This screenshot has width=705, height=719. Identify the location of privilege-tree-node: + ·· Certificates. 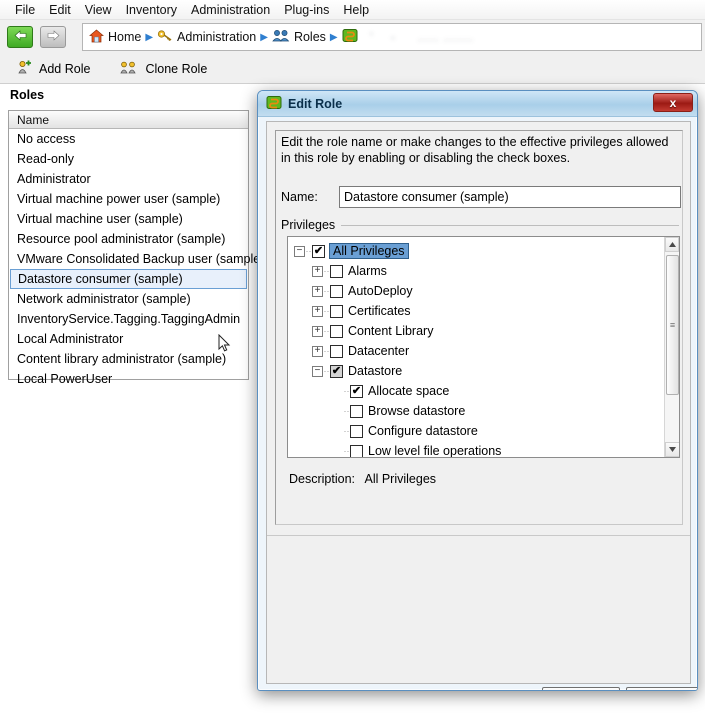
(477, 311).